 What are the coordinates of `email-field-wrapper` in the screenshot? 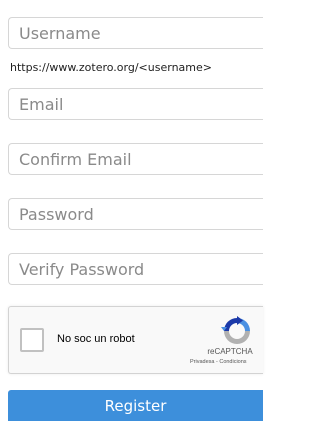 It's located at (135, 104).